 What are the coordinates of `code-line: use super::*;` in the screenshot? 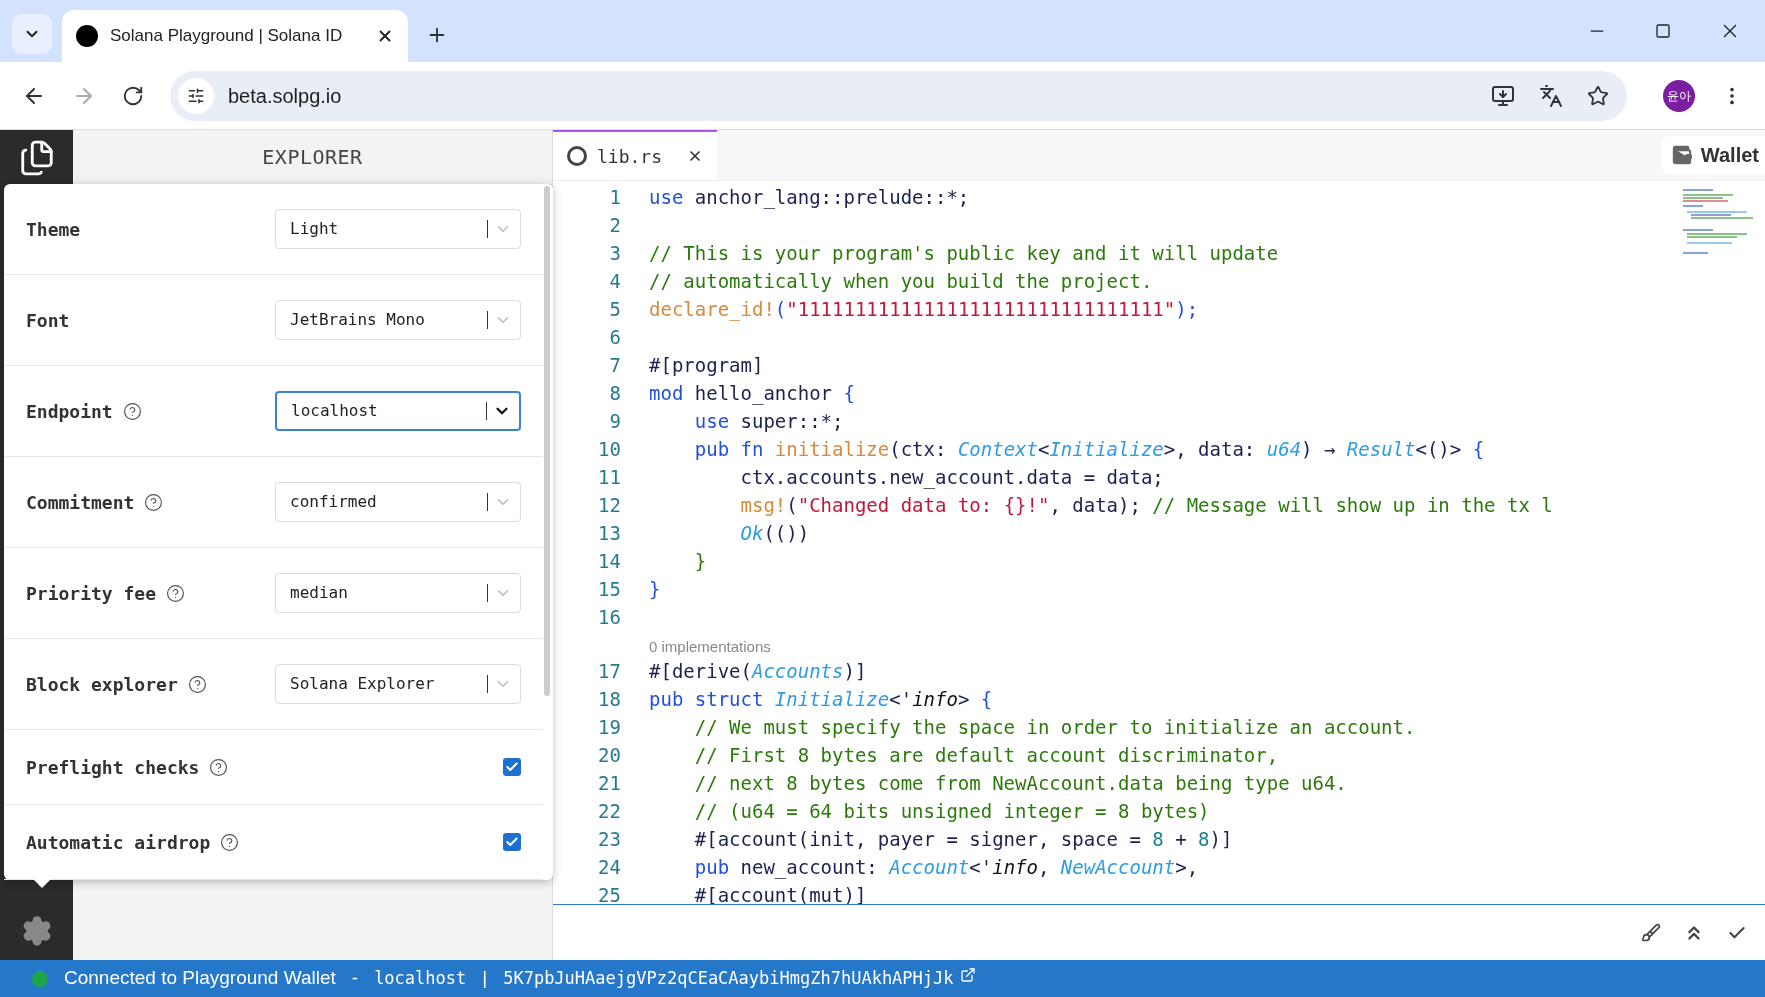 It's located at (768, 421).